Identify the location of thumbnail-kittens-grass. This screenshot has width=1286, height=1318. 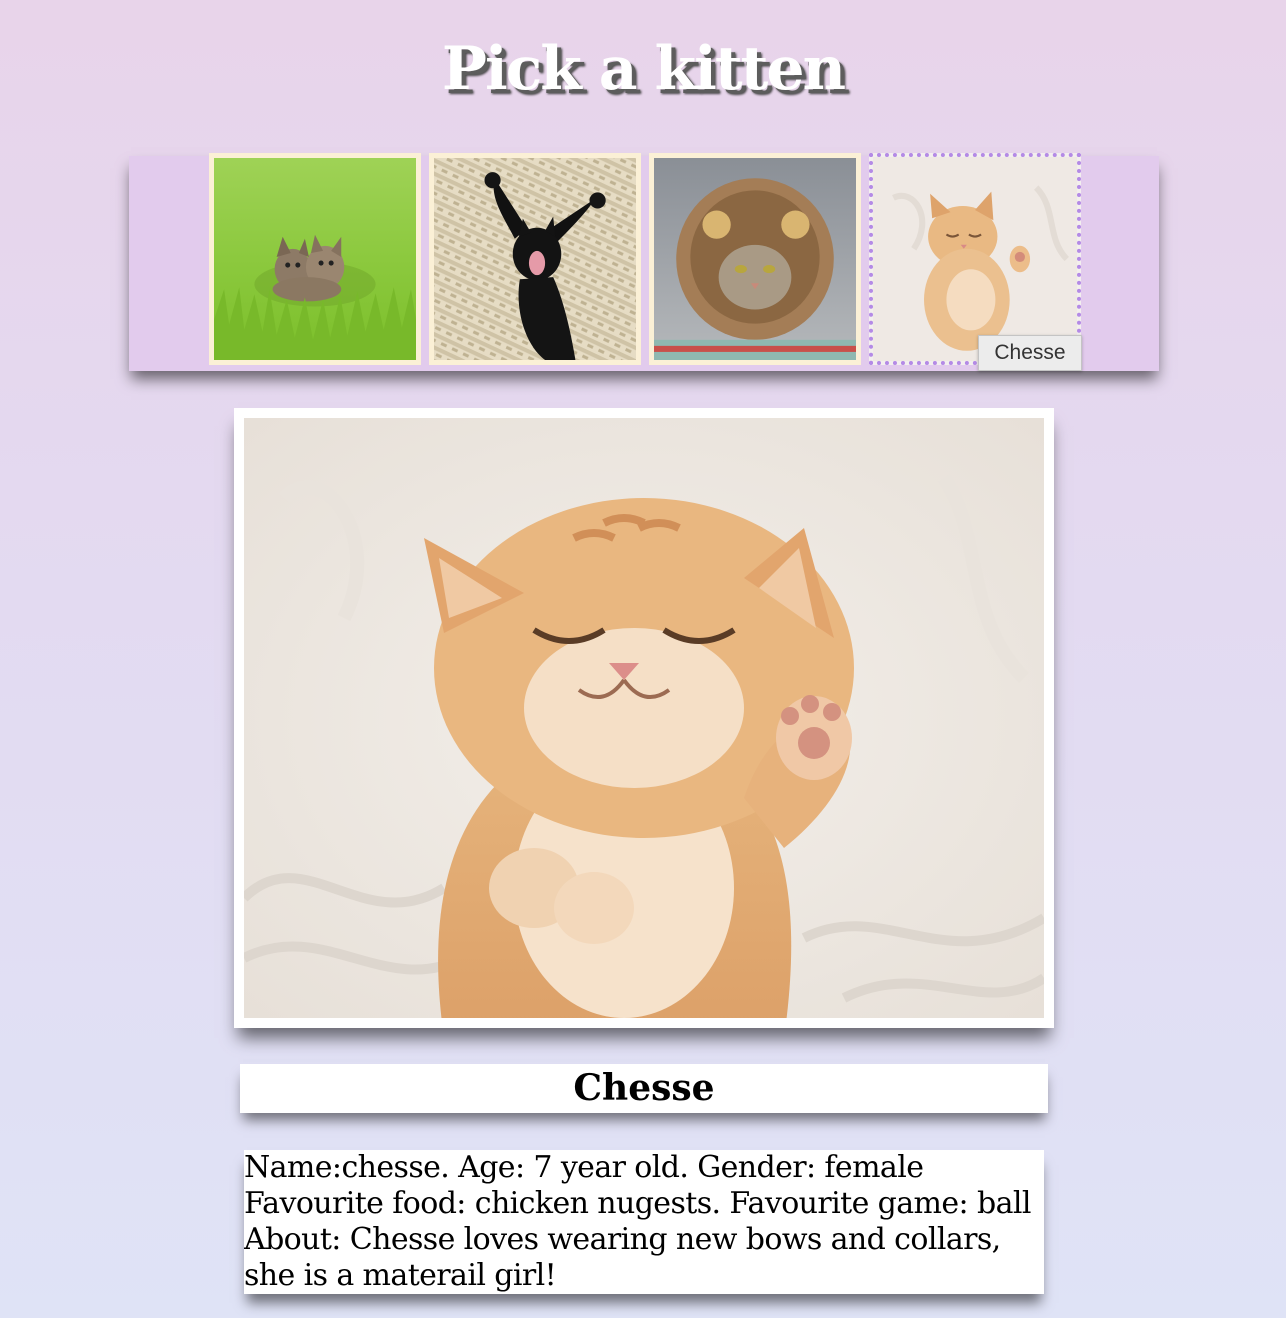
(315, 259).